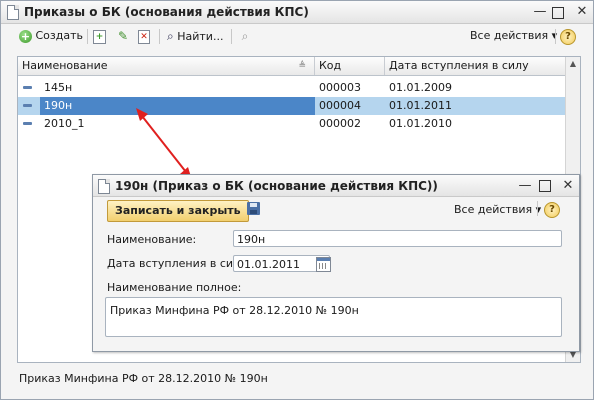  Describe the element at coordinates (573, 64) in the screenshot. I see `scroll-up-icon: ▲` at that location.